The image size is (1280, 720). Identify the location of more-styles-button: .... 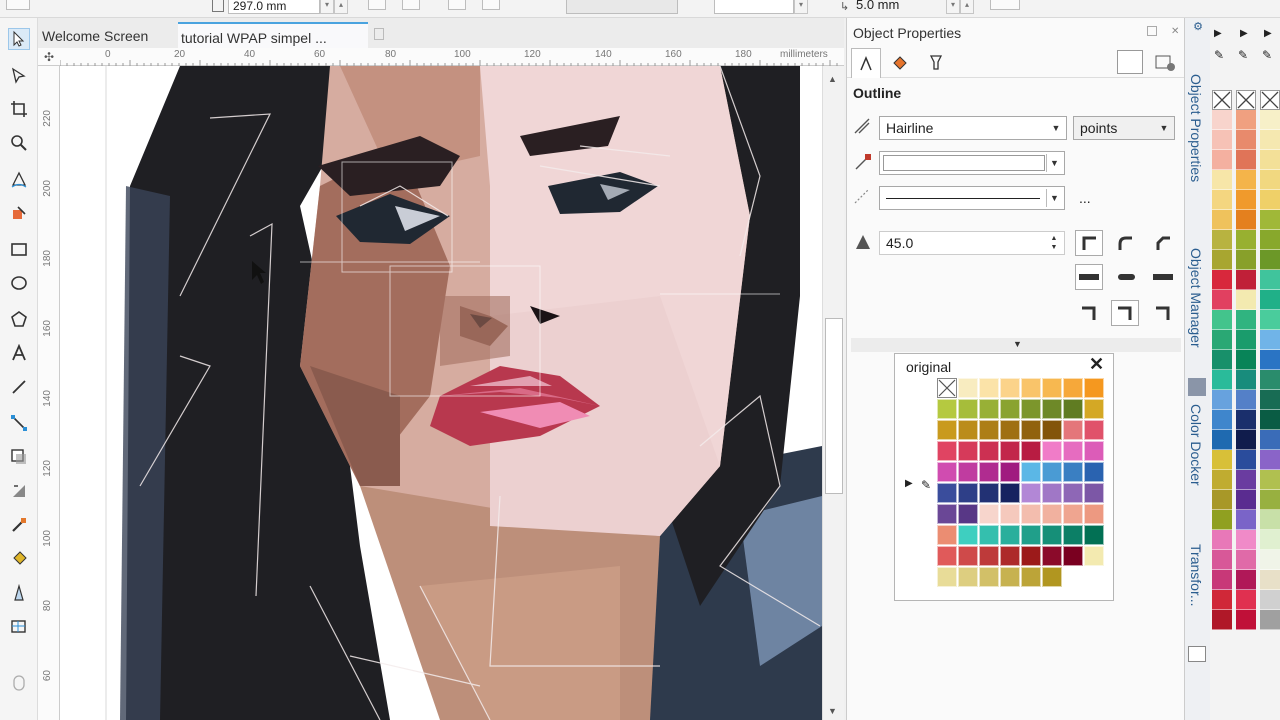
(1085, 198).